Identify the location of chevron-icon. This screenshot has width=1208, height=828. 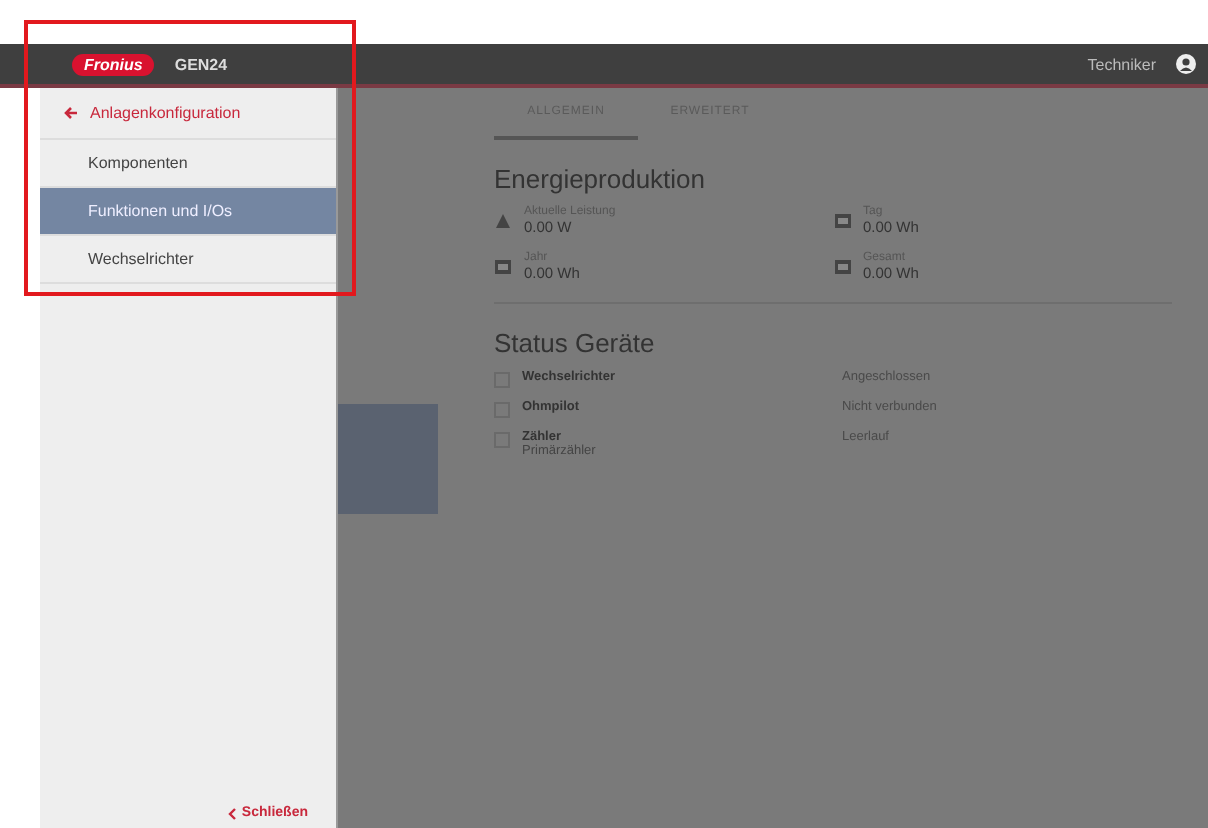
(231, 813).